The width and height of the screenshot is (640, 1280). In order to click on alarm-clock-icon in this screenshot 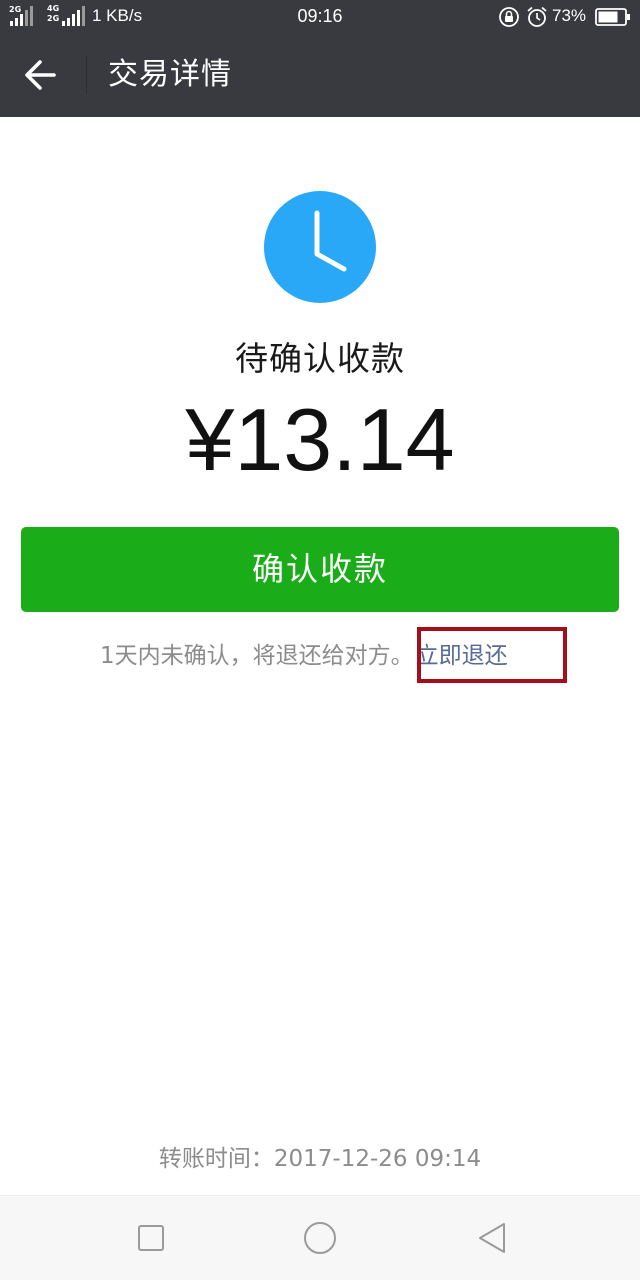, I will do `click(537, 16)`.